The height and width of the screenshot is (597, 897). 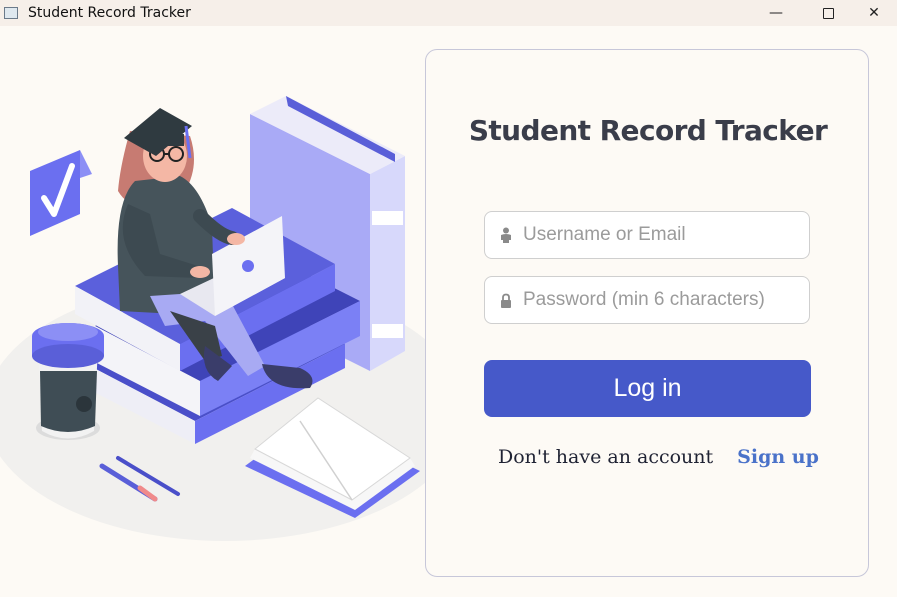 What do you see at coordinates (665, 300) in the screenshot?
I see `password-input` at bounding box center [665, 300].